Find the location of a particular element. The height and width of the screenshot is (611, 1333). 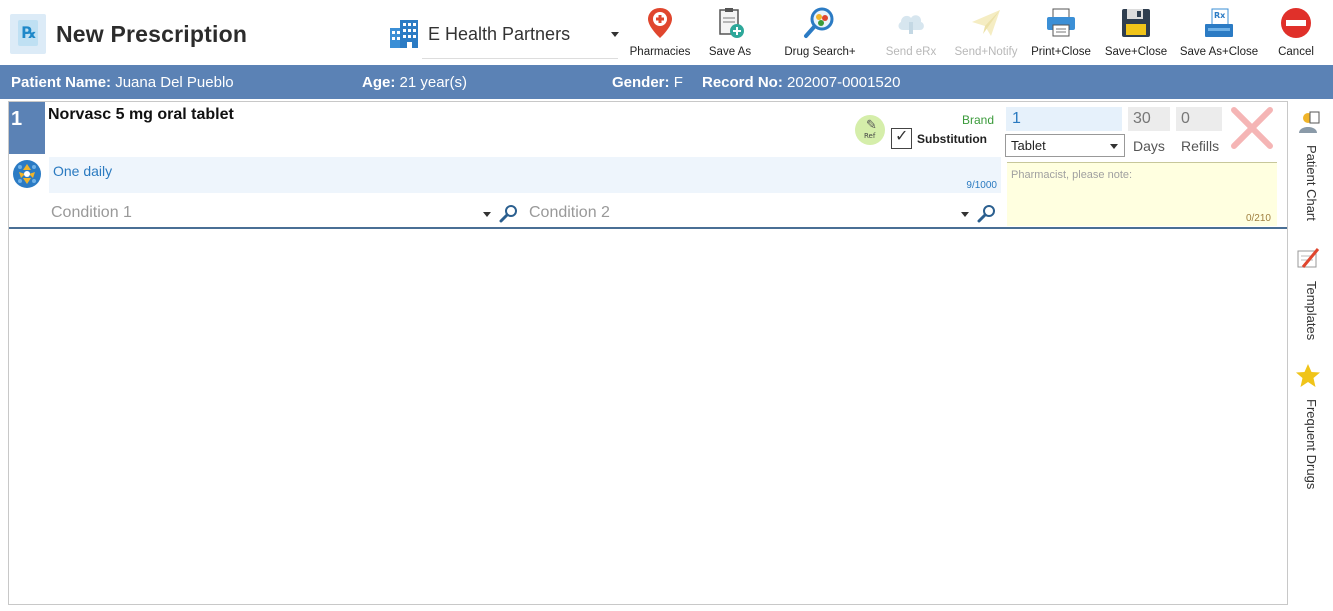

brand-label: Brand is located at coordinates (978, 120).